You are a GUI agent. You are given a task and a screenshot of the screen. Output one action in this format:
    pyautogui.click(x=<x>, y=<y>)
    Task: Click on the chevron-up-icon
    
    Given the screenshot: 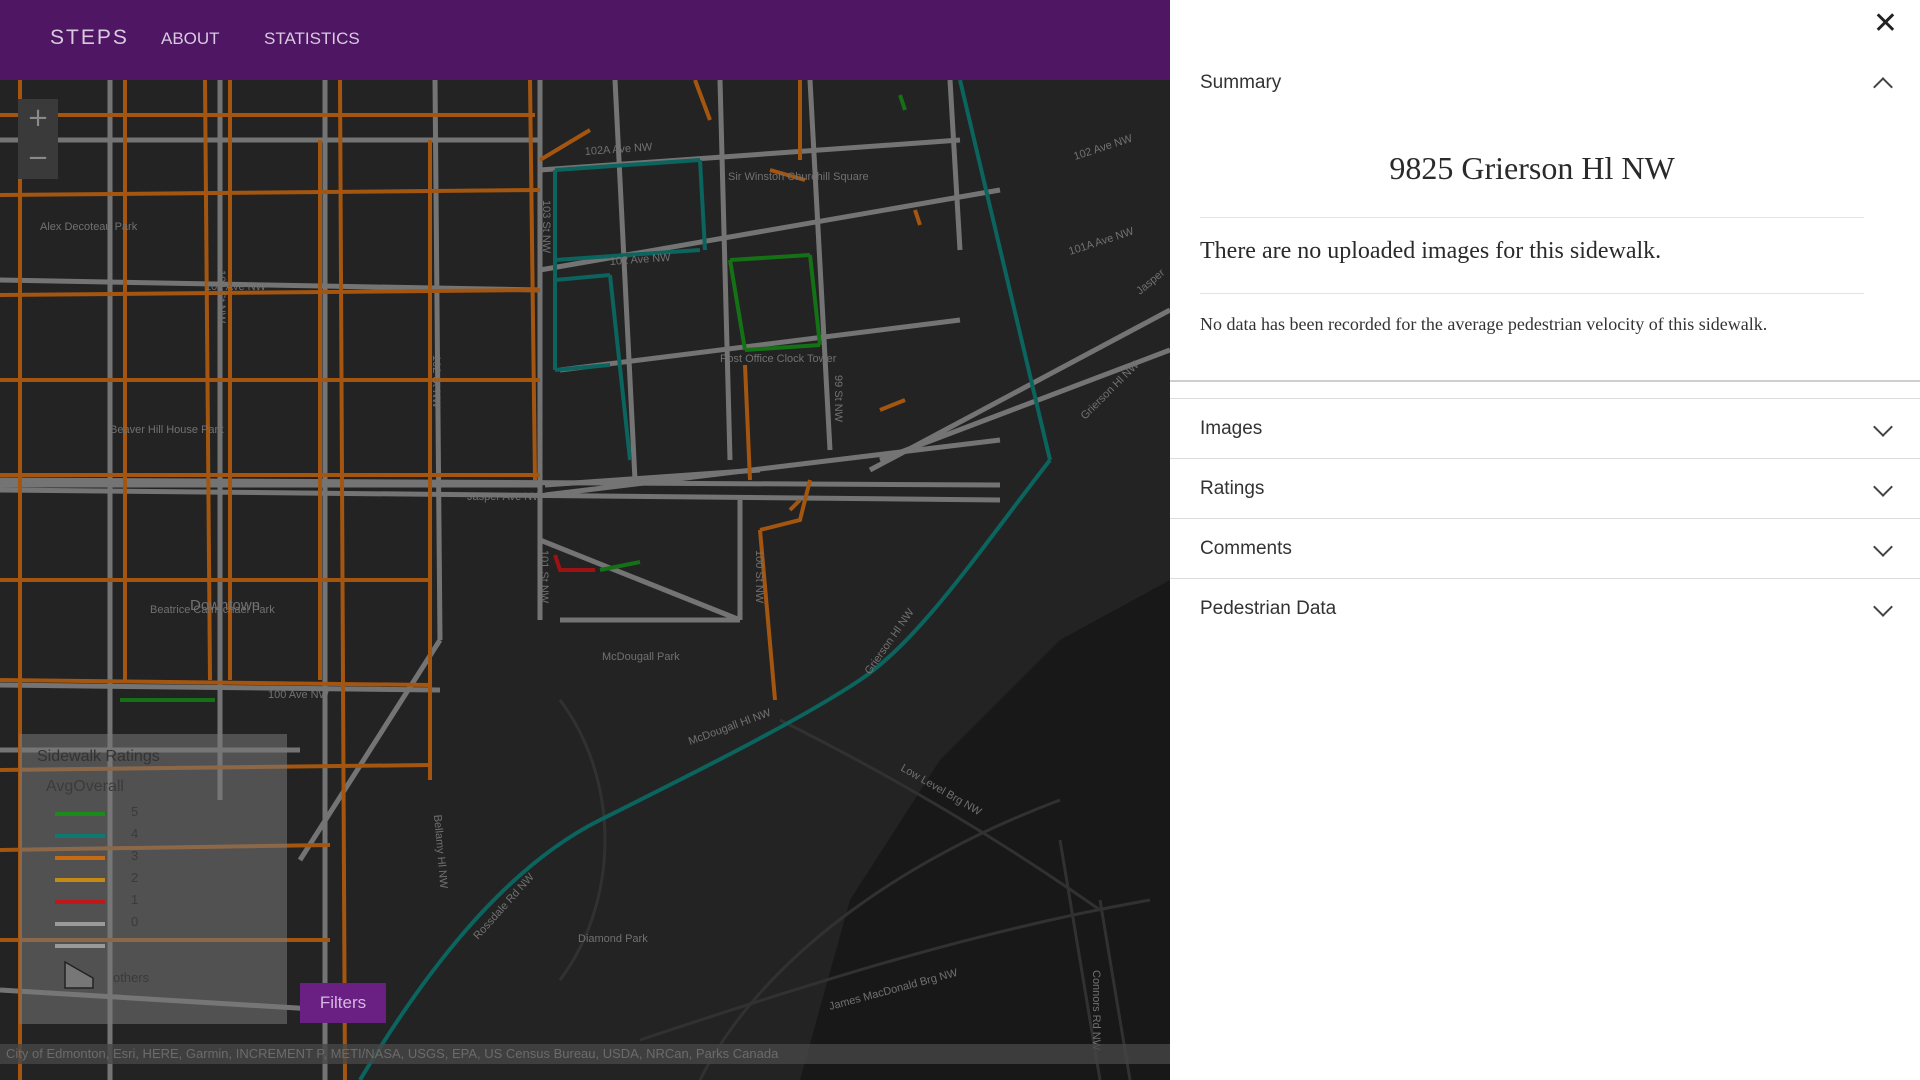 What is the action you would take?
    pyautogui.click(x=1883, y=87)
    